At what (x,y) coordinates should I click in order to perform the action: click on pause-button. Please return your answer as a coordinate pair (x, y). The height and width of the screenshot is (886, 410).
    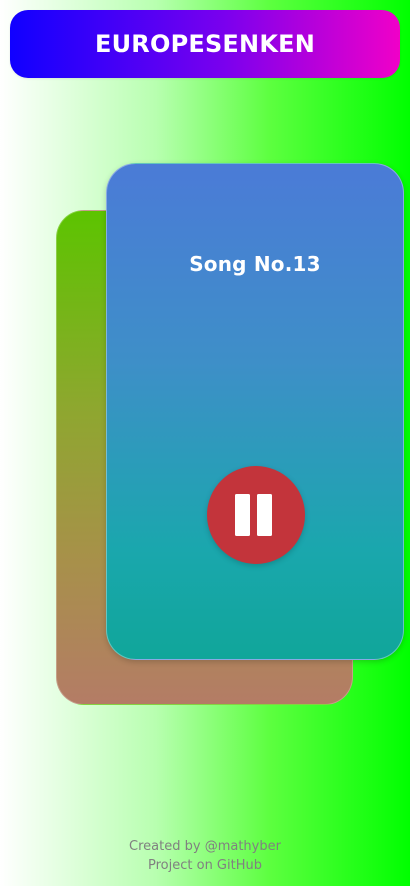
    Looking at the image, I should click on (256, 515).